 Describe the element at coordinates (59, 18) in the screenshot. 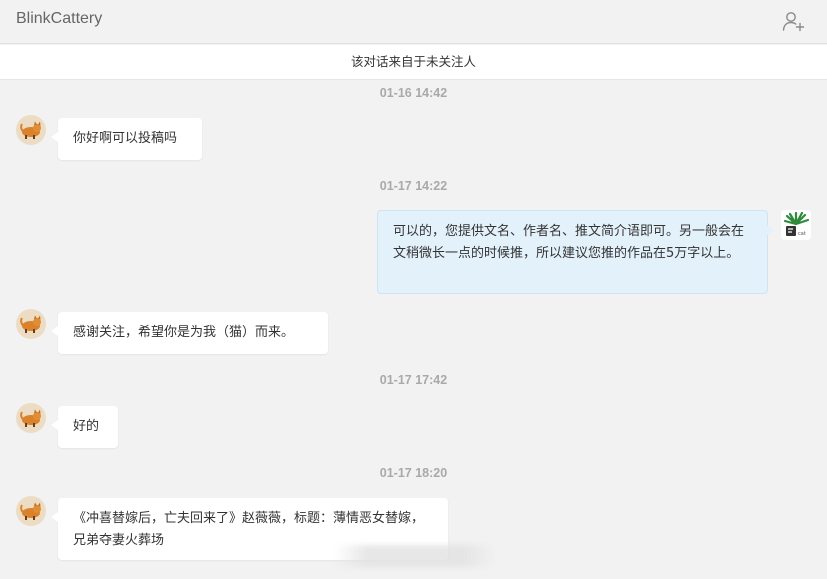

I see `chat-title: BlinkCattery` at that location.